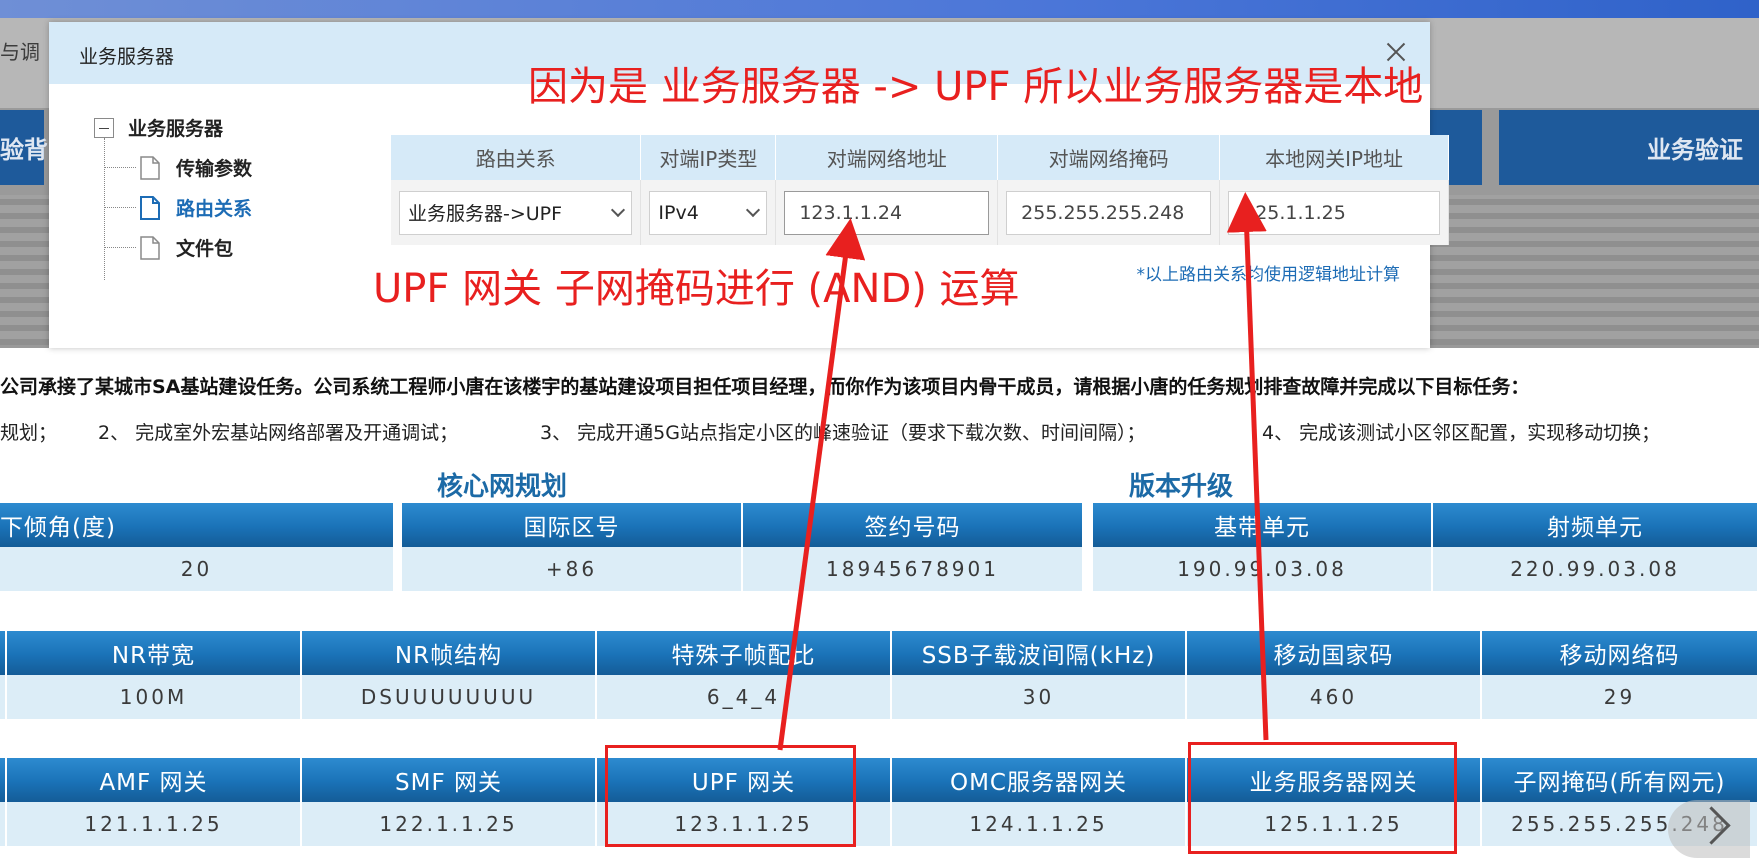 The image size is (1759, 858). Describe the element at coordinates (154, 697) in the screenshot. I see `table2-value-0: 100M` at that location.